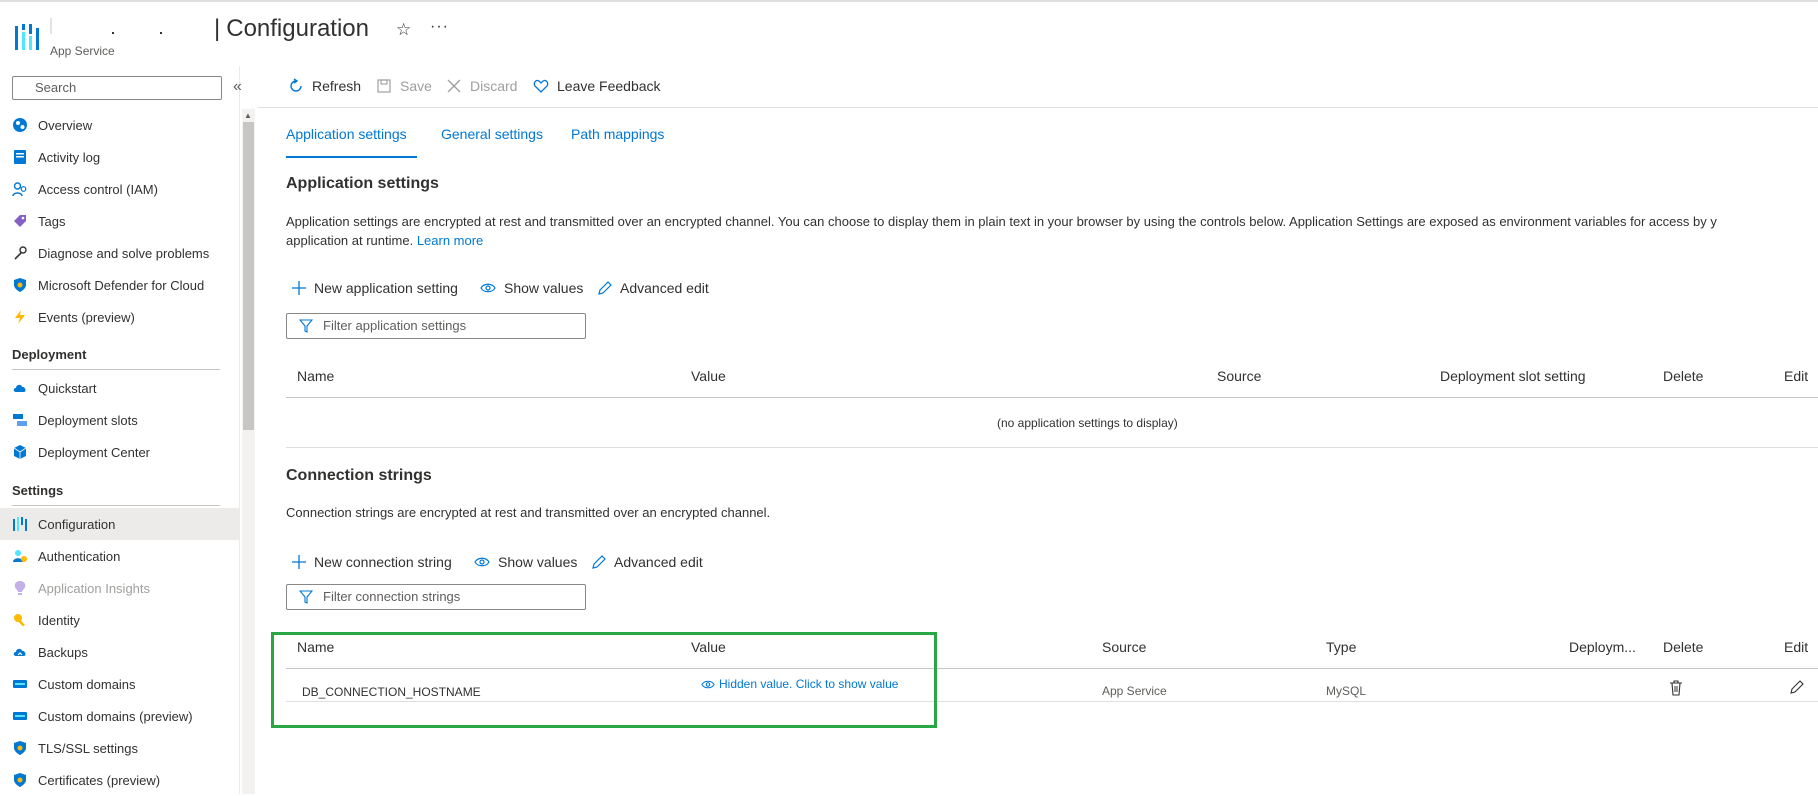 This screenshot has height=796, width=1818. Describe the element at coordinates (19, 652) in the screenshot. I see `backup-icon` at that location.